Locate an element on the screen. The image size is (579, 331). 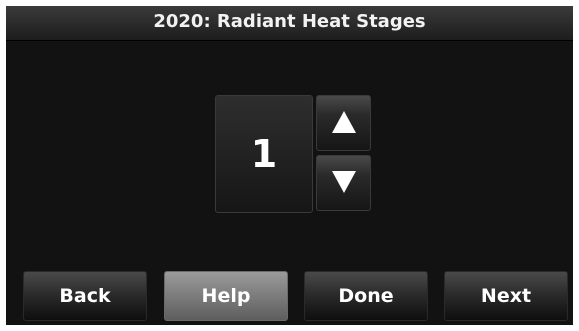
page-title: 2020: Radiant Heat Stages is located at coordinates (289, 21).